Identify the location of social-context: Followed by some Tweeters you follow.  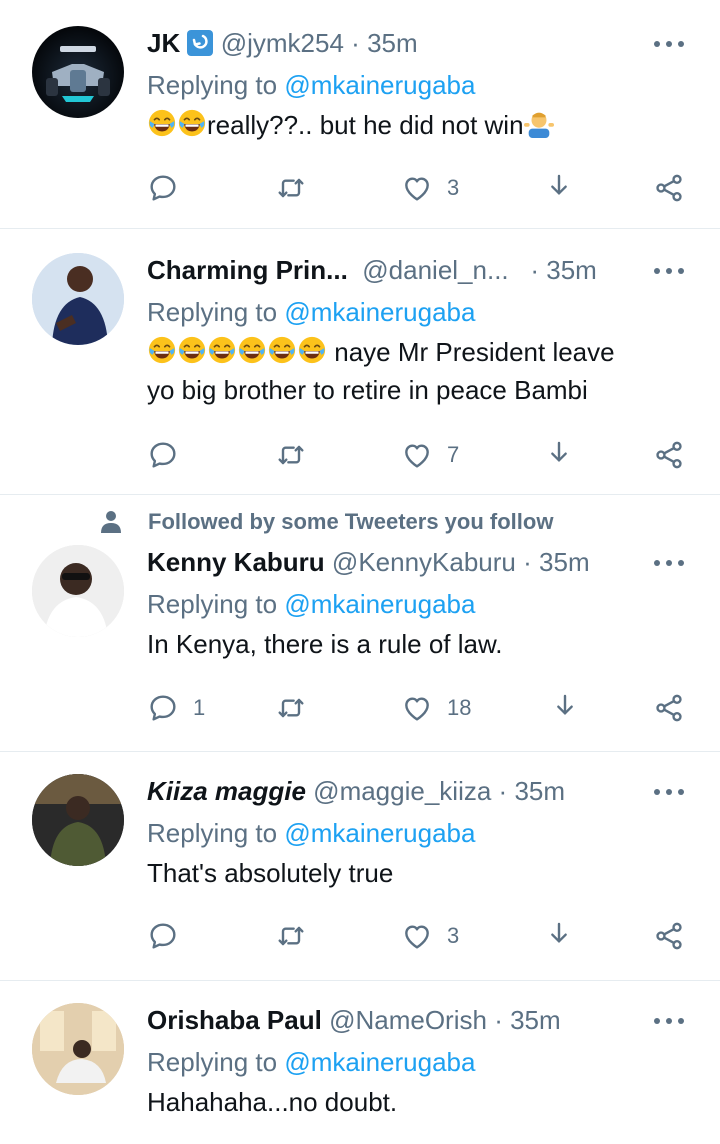
(326, 522).